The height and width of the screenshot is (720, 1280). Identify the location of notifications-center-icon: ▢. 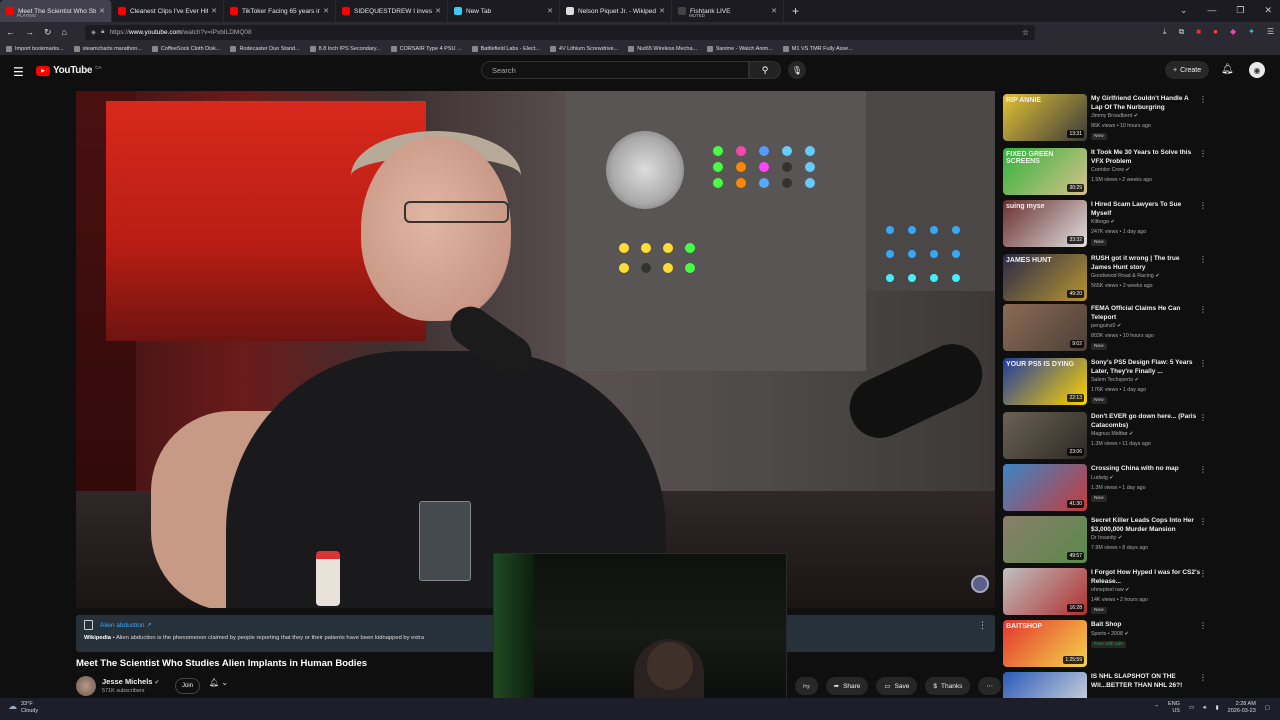
(1267, 708).